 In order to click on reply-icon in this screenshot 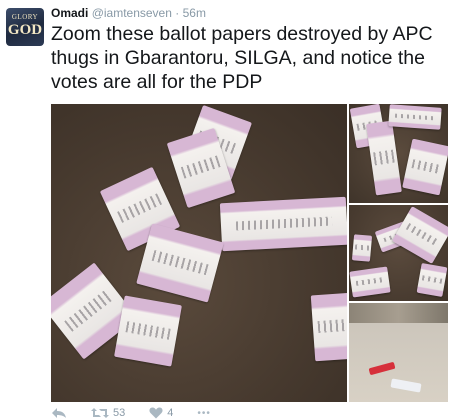, I will do `click(59, 413)`.